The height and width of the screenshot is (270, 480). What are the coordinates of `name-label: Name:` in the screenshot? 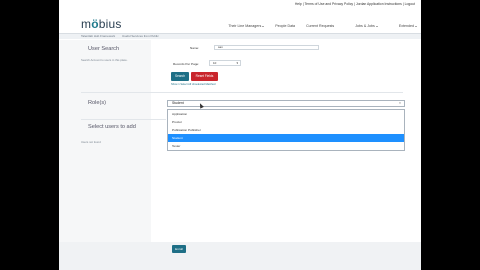 It's located at (195, 48).